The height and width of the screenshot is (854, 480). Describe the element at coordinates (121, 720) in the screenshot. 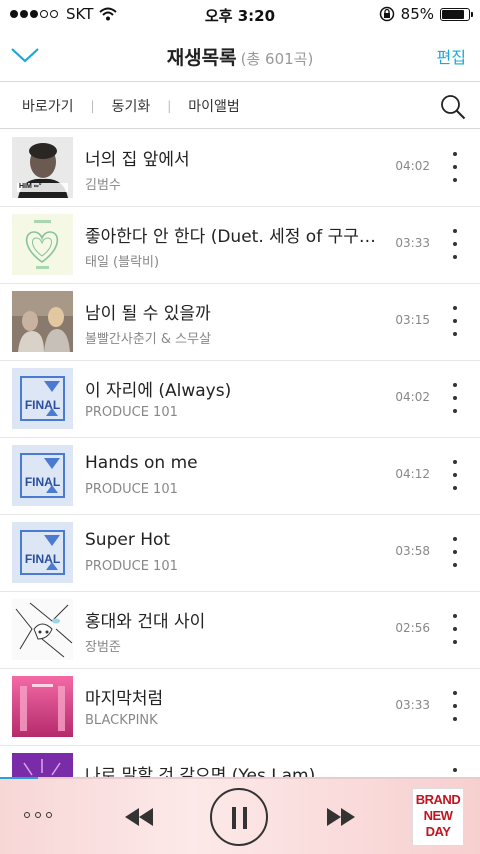

I see `song-artist: BLACKPINK` at that location.